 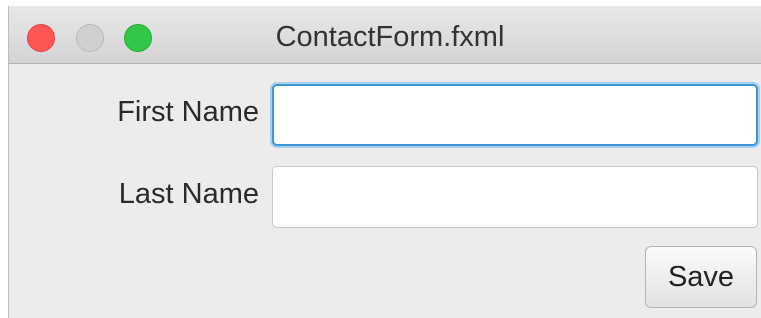 What do you see at coordinates (390, 37) in the screenshot?
I see `window-title: ContactForm.fxml` at bounding box center [390, 37].